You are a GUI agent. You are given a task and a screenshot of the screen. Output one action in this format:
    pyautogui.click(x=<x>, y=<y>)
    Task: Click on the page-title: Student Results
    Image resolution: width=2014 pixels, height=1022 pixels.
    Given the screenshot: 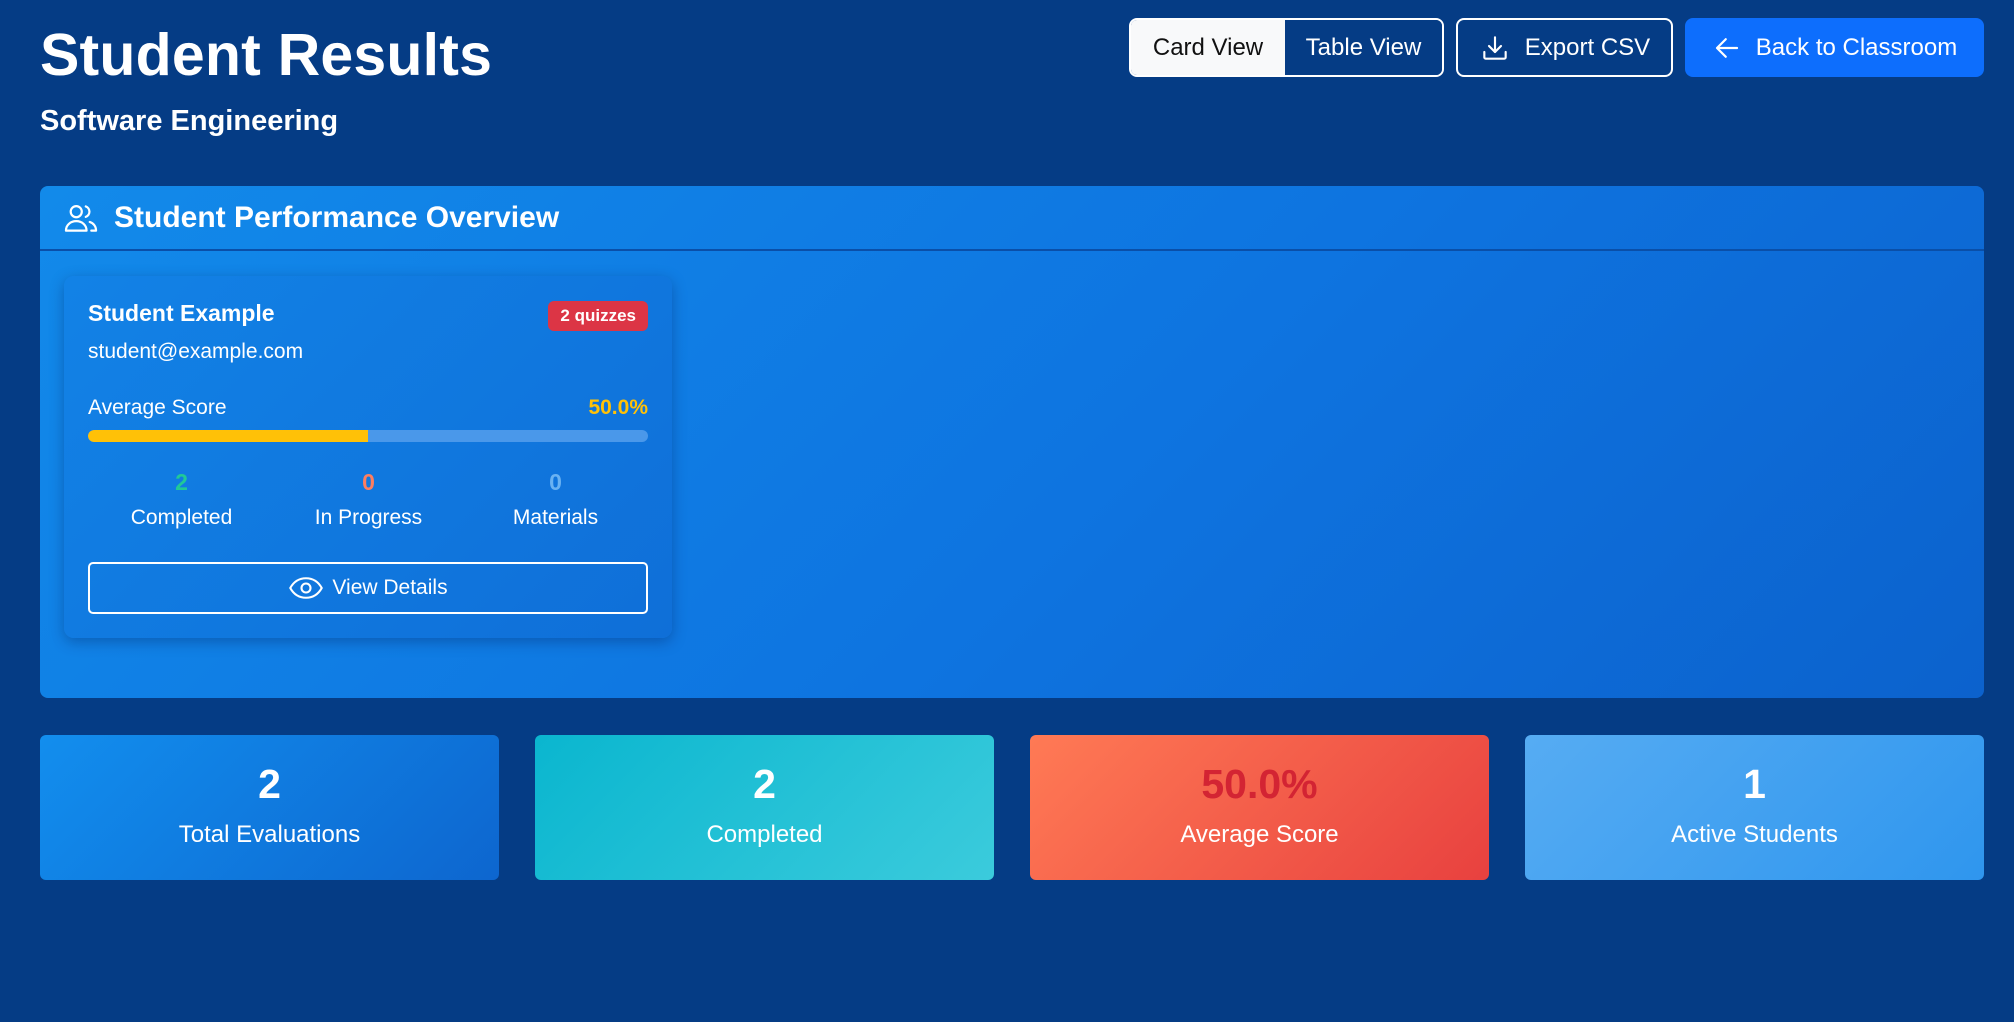 What is the action you would take?
    pyautogui.click(x=266, y=55)
    